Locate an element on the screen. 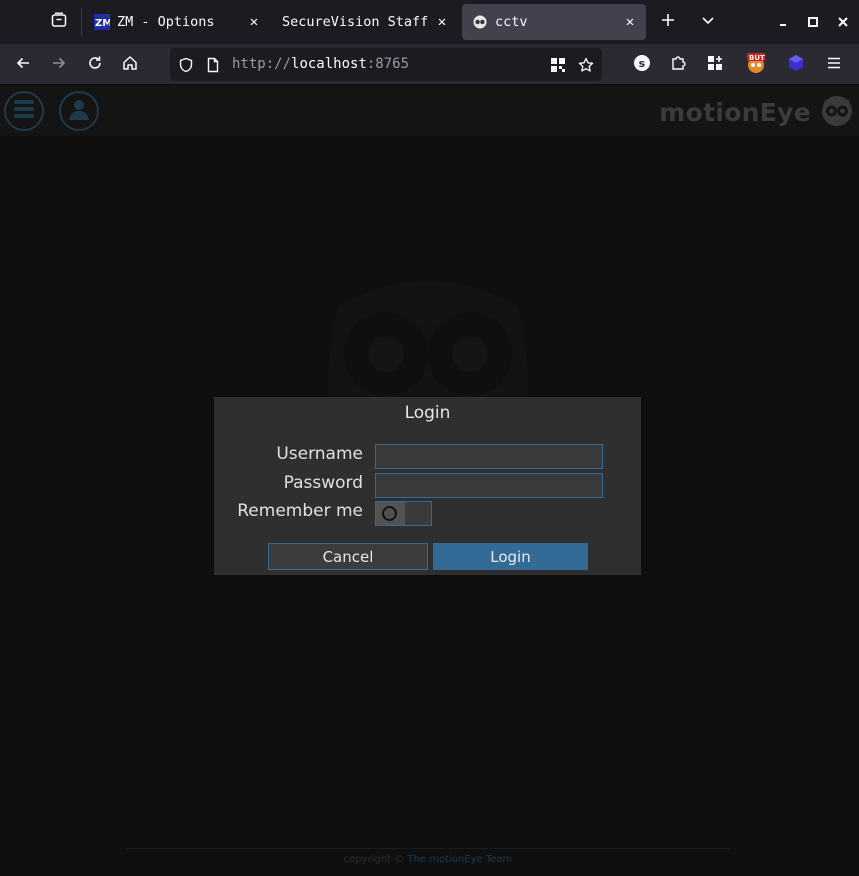  close-window-button is located at coordinates (843, 22).